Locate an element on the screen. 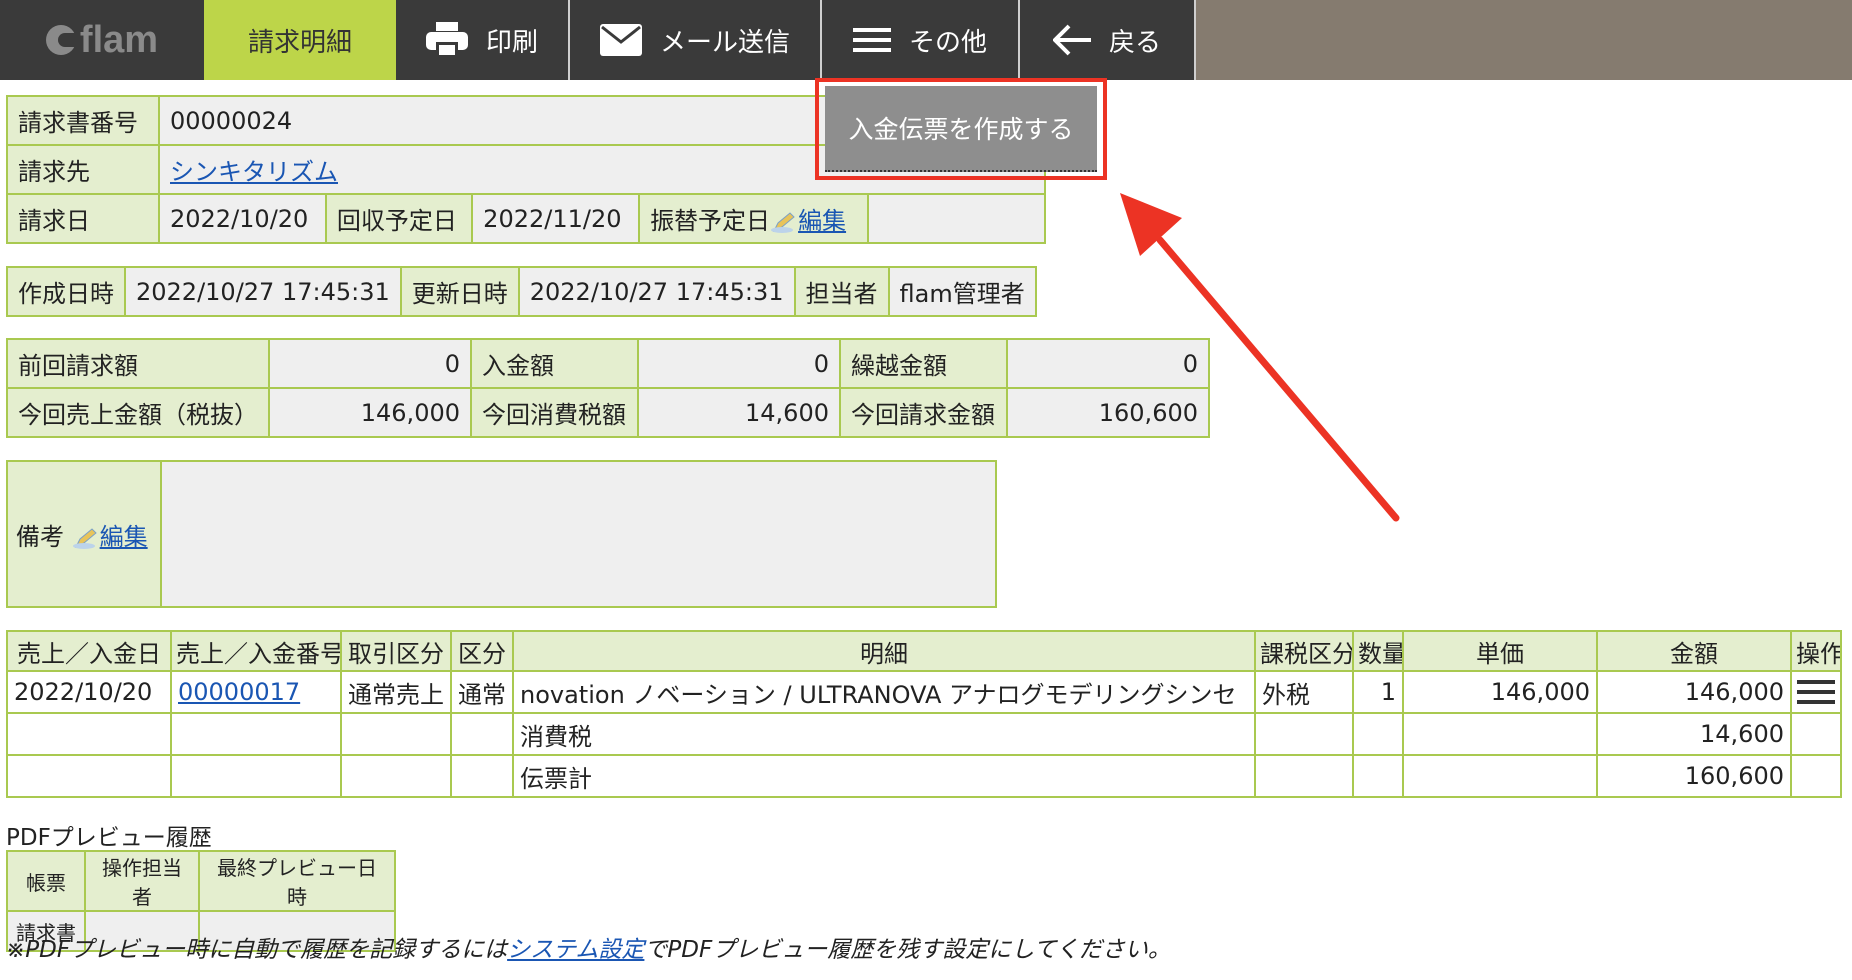 This screenshot has height=980, width=1852. row-kind: 通常 is located at coordinates (482, 692).